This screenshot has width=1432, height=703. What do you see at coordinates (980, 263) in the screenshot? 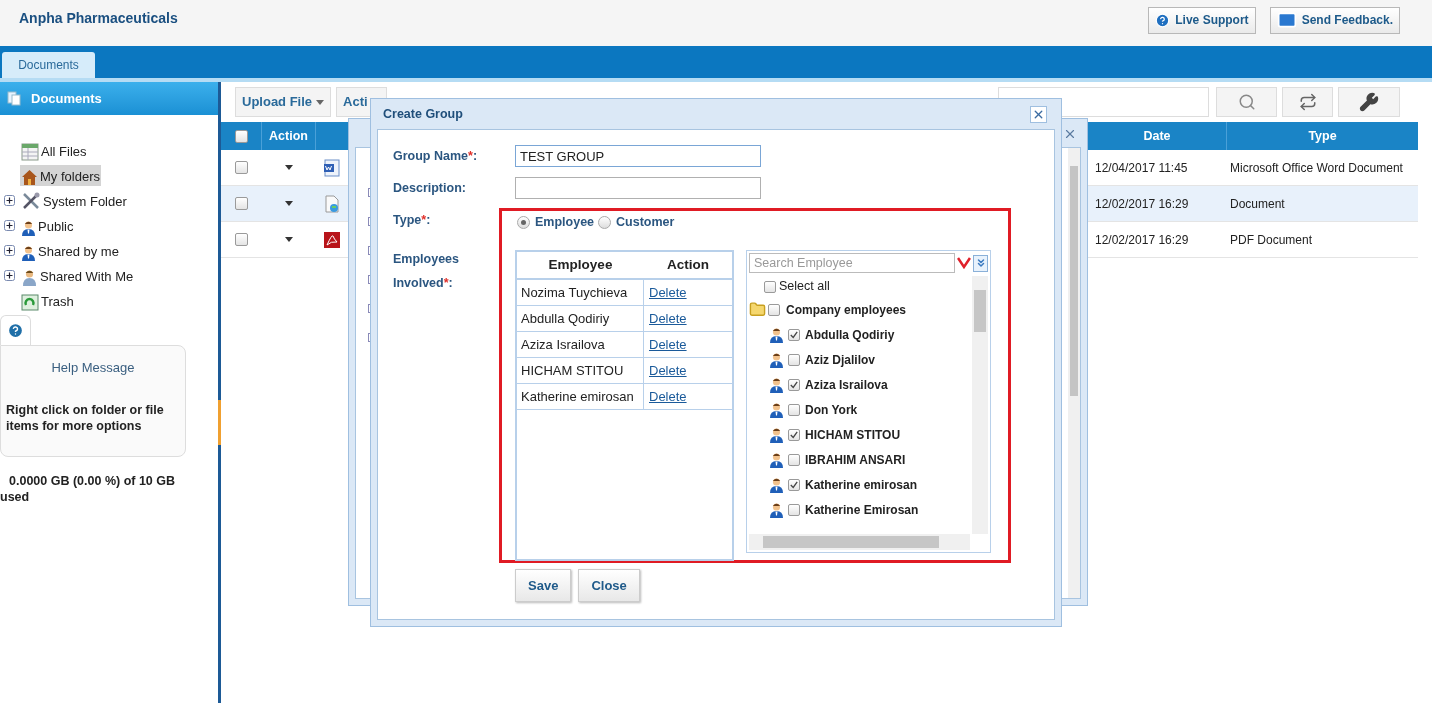
I see `collapse-all-button` at bounding box center [980, 263].